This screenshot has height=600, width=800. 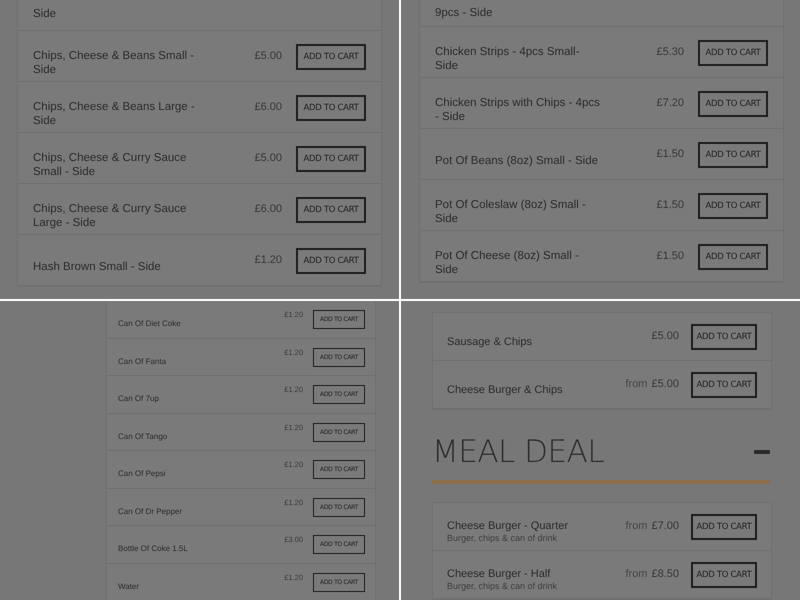 I want to click on item-name: Chips, Cheese & Curry Sauce Small - Side, so click(x=110, y=164).